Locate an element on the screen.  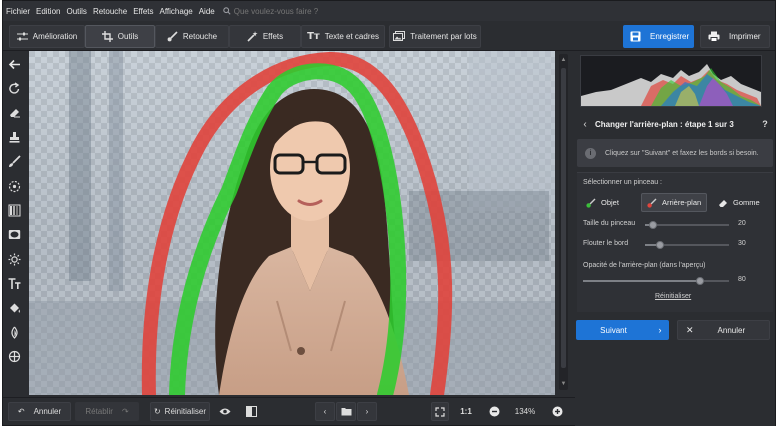
print-button: Imprimer is located at coordinates (735, 36).